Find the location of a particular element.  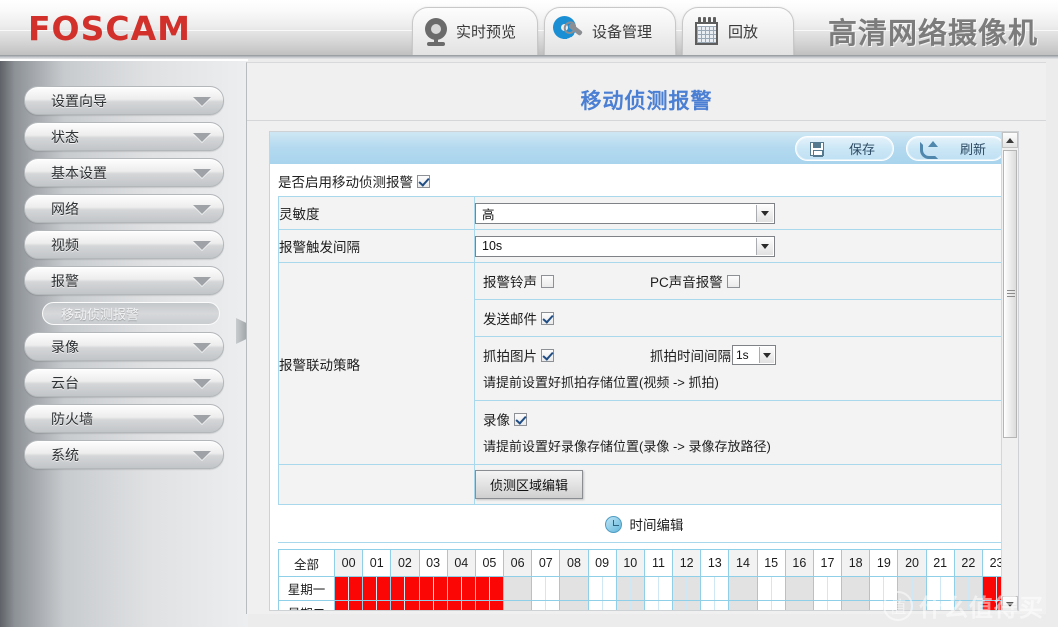

schedule-hour-12: 12 is located at coordinates (687, 563).